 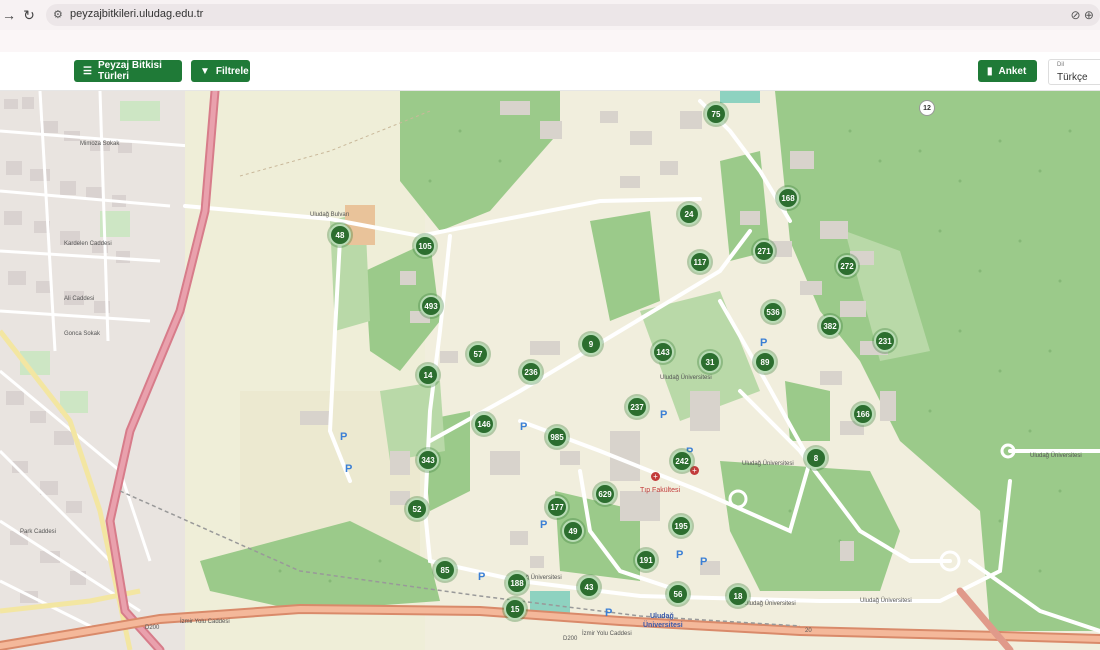 What do you see at coordinates (646, 560) in the screenshot?
I see `cluster-marker: 191` at bounding box center [646, 560].